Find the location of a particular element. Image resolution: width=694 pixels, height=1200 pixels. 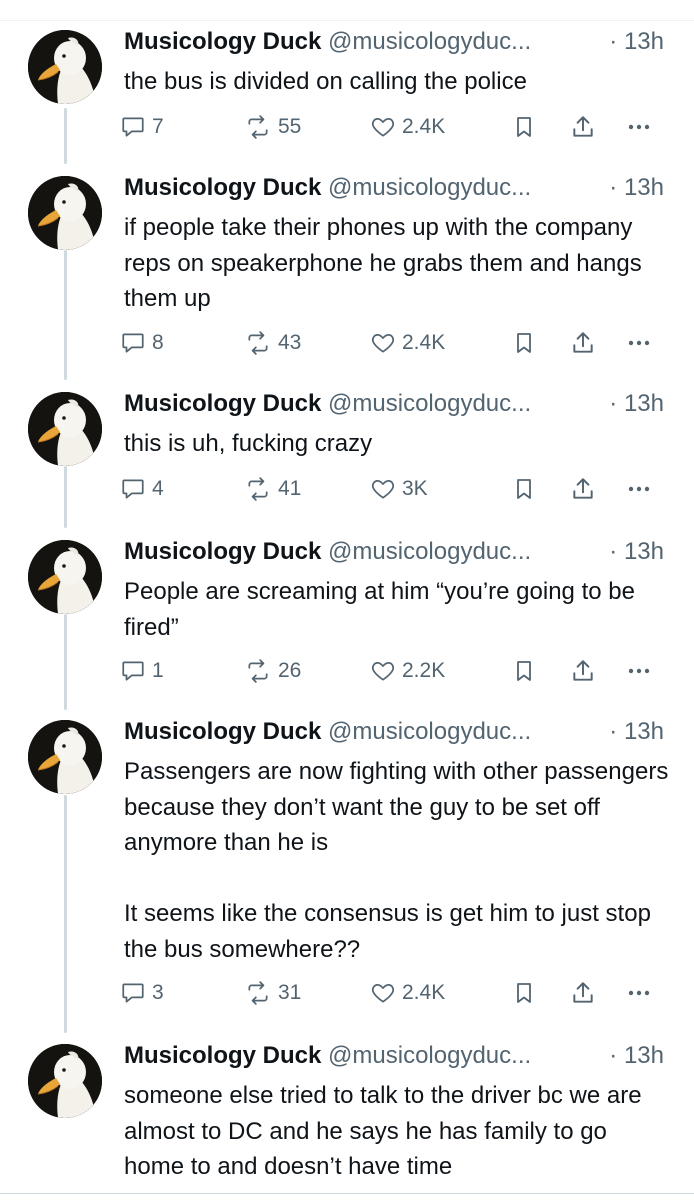

retweet-button: 41 is located at coordinates (272, 489).